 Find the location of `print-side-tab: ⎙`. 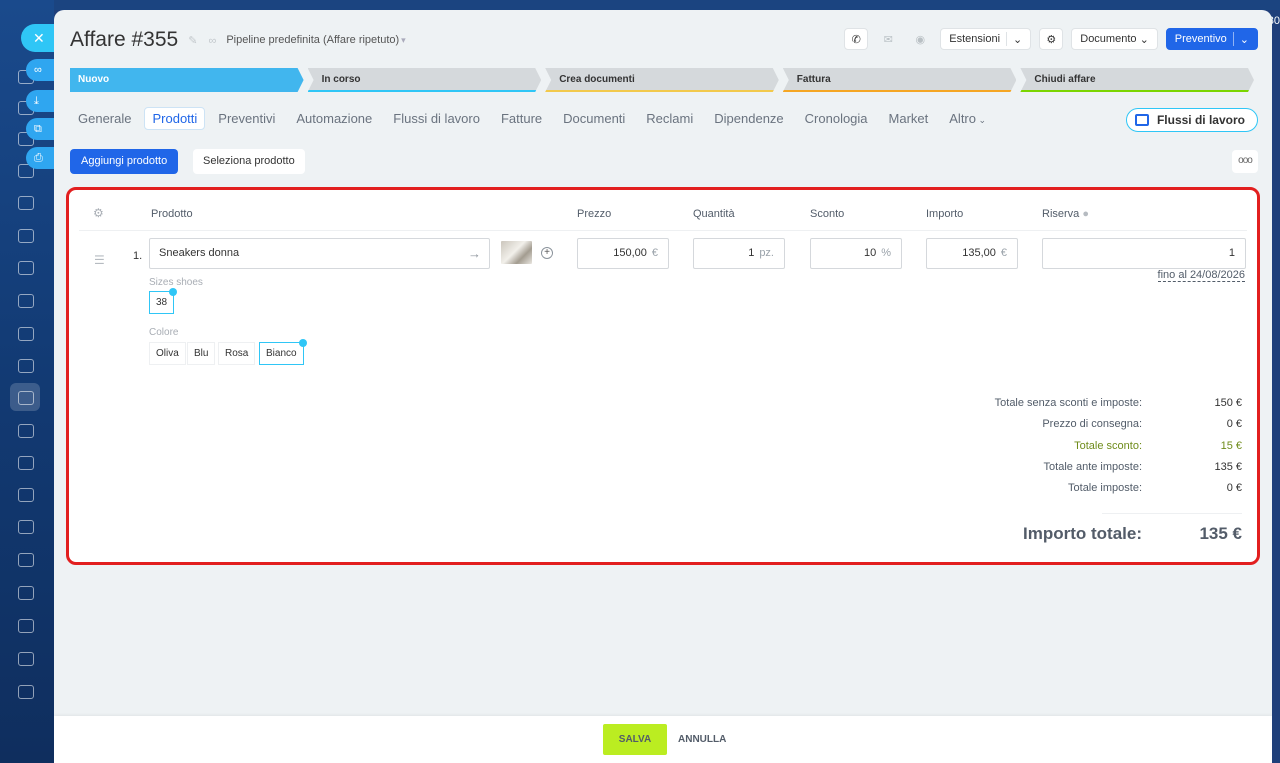

print-side-tab: ⎙ is located at coordinates (41, 158).